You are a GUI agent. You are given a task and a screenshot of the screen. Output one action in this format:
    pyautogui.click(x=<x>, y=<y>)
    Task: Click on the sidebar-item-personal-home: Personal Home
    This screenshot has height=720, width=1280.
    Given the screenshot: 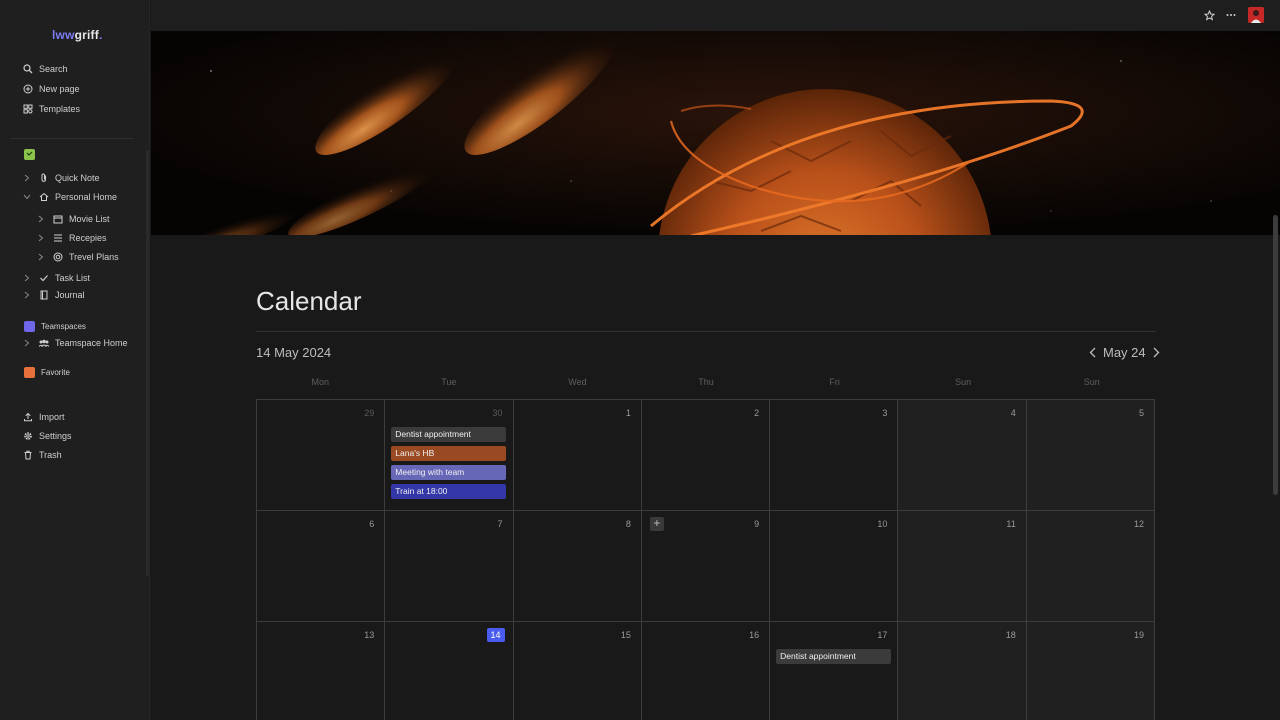 What is the action you would take?
    pyautogui.click(x=69, y=197)
    